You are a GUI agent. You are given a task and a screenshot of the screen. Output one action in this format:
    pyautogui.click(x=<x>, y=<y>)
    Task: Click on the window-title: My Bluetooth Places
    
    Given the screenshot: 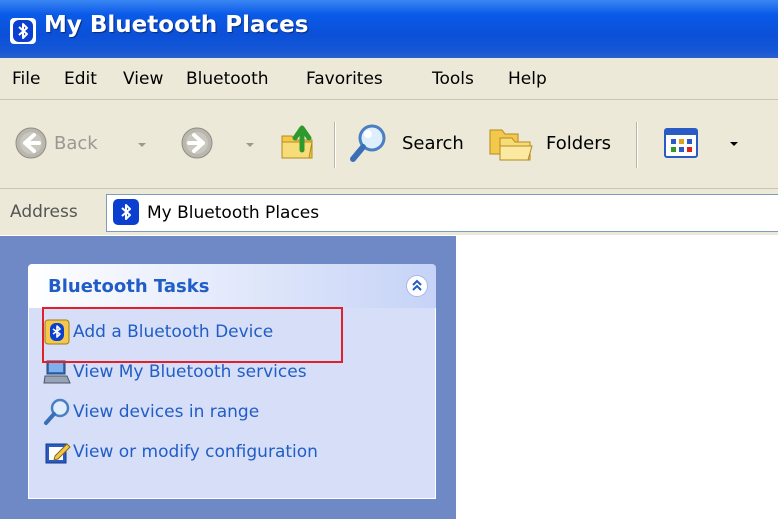 What is the action you would take?
    pyautogui.click(x=176, y=25)
    